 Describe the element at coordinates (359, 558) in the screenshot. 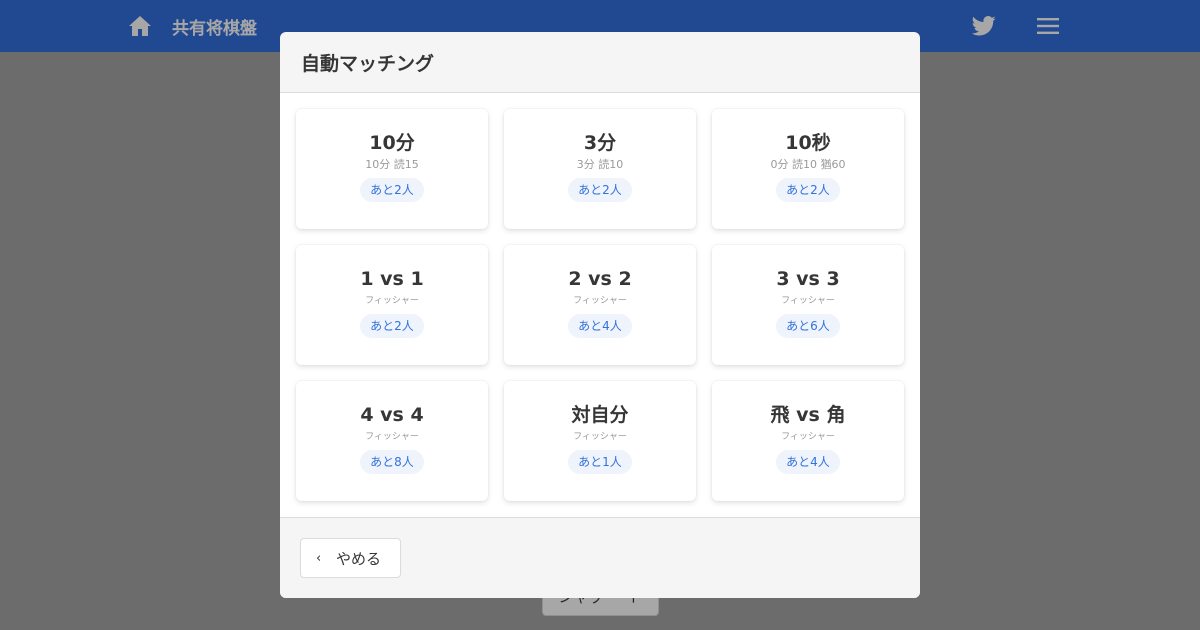

I see `cancel-button-label: やめる` at that location.